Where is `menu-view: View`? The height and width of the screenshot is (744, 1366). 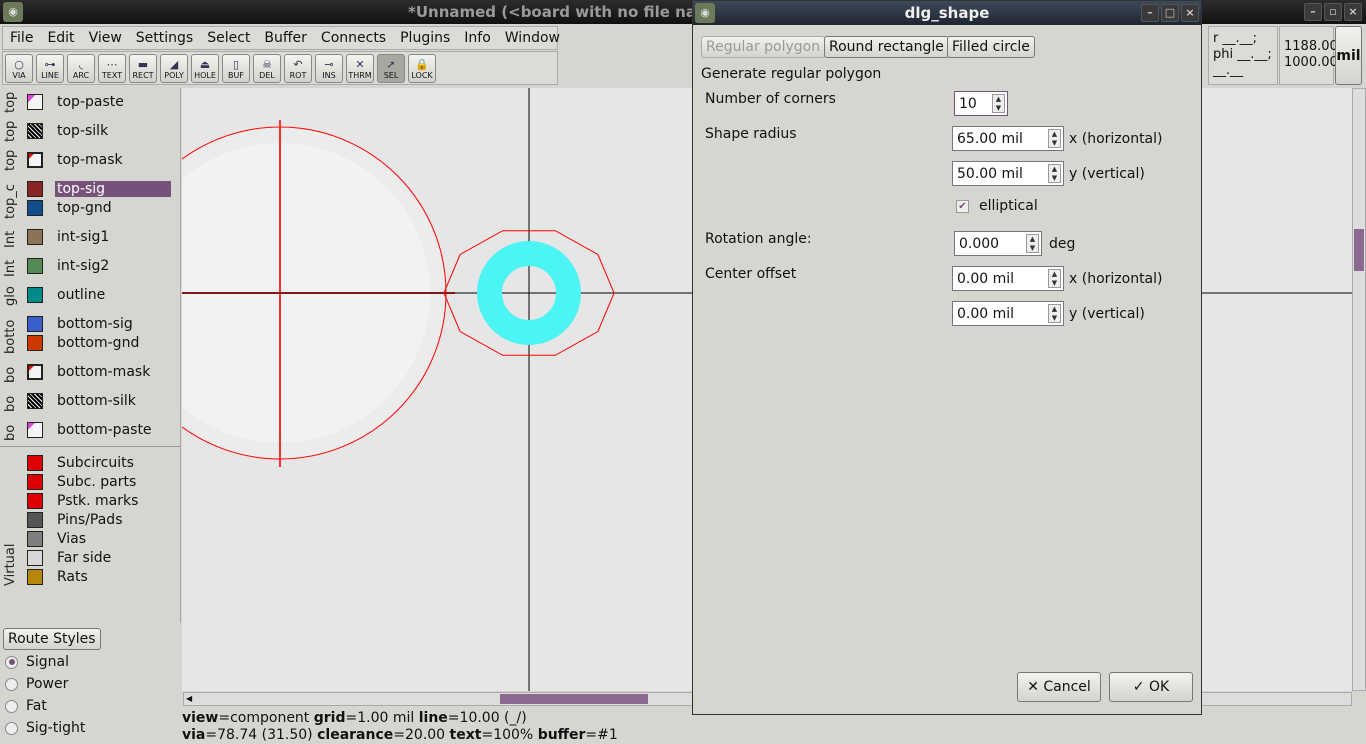 menu-view: View is located at coordinates (105, 38).